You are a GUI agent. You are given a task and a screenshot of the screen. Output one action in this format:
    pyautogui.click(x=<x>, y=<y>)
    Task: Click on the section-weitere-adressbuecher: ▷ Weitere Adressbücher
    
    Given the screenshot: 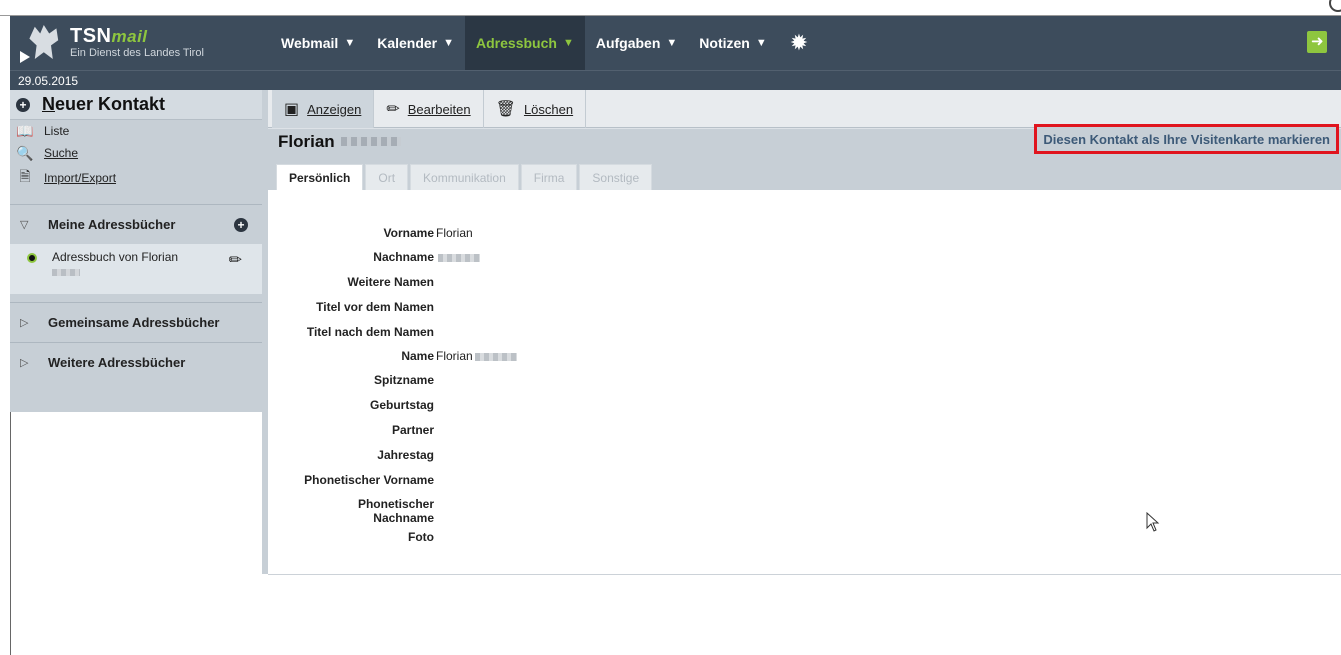 What is the action you would take?
    pyautogui.click(x=136, y=362)
    